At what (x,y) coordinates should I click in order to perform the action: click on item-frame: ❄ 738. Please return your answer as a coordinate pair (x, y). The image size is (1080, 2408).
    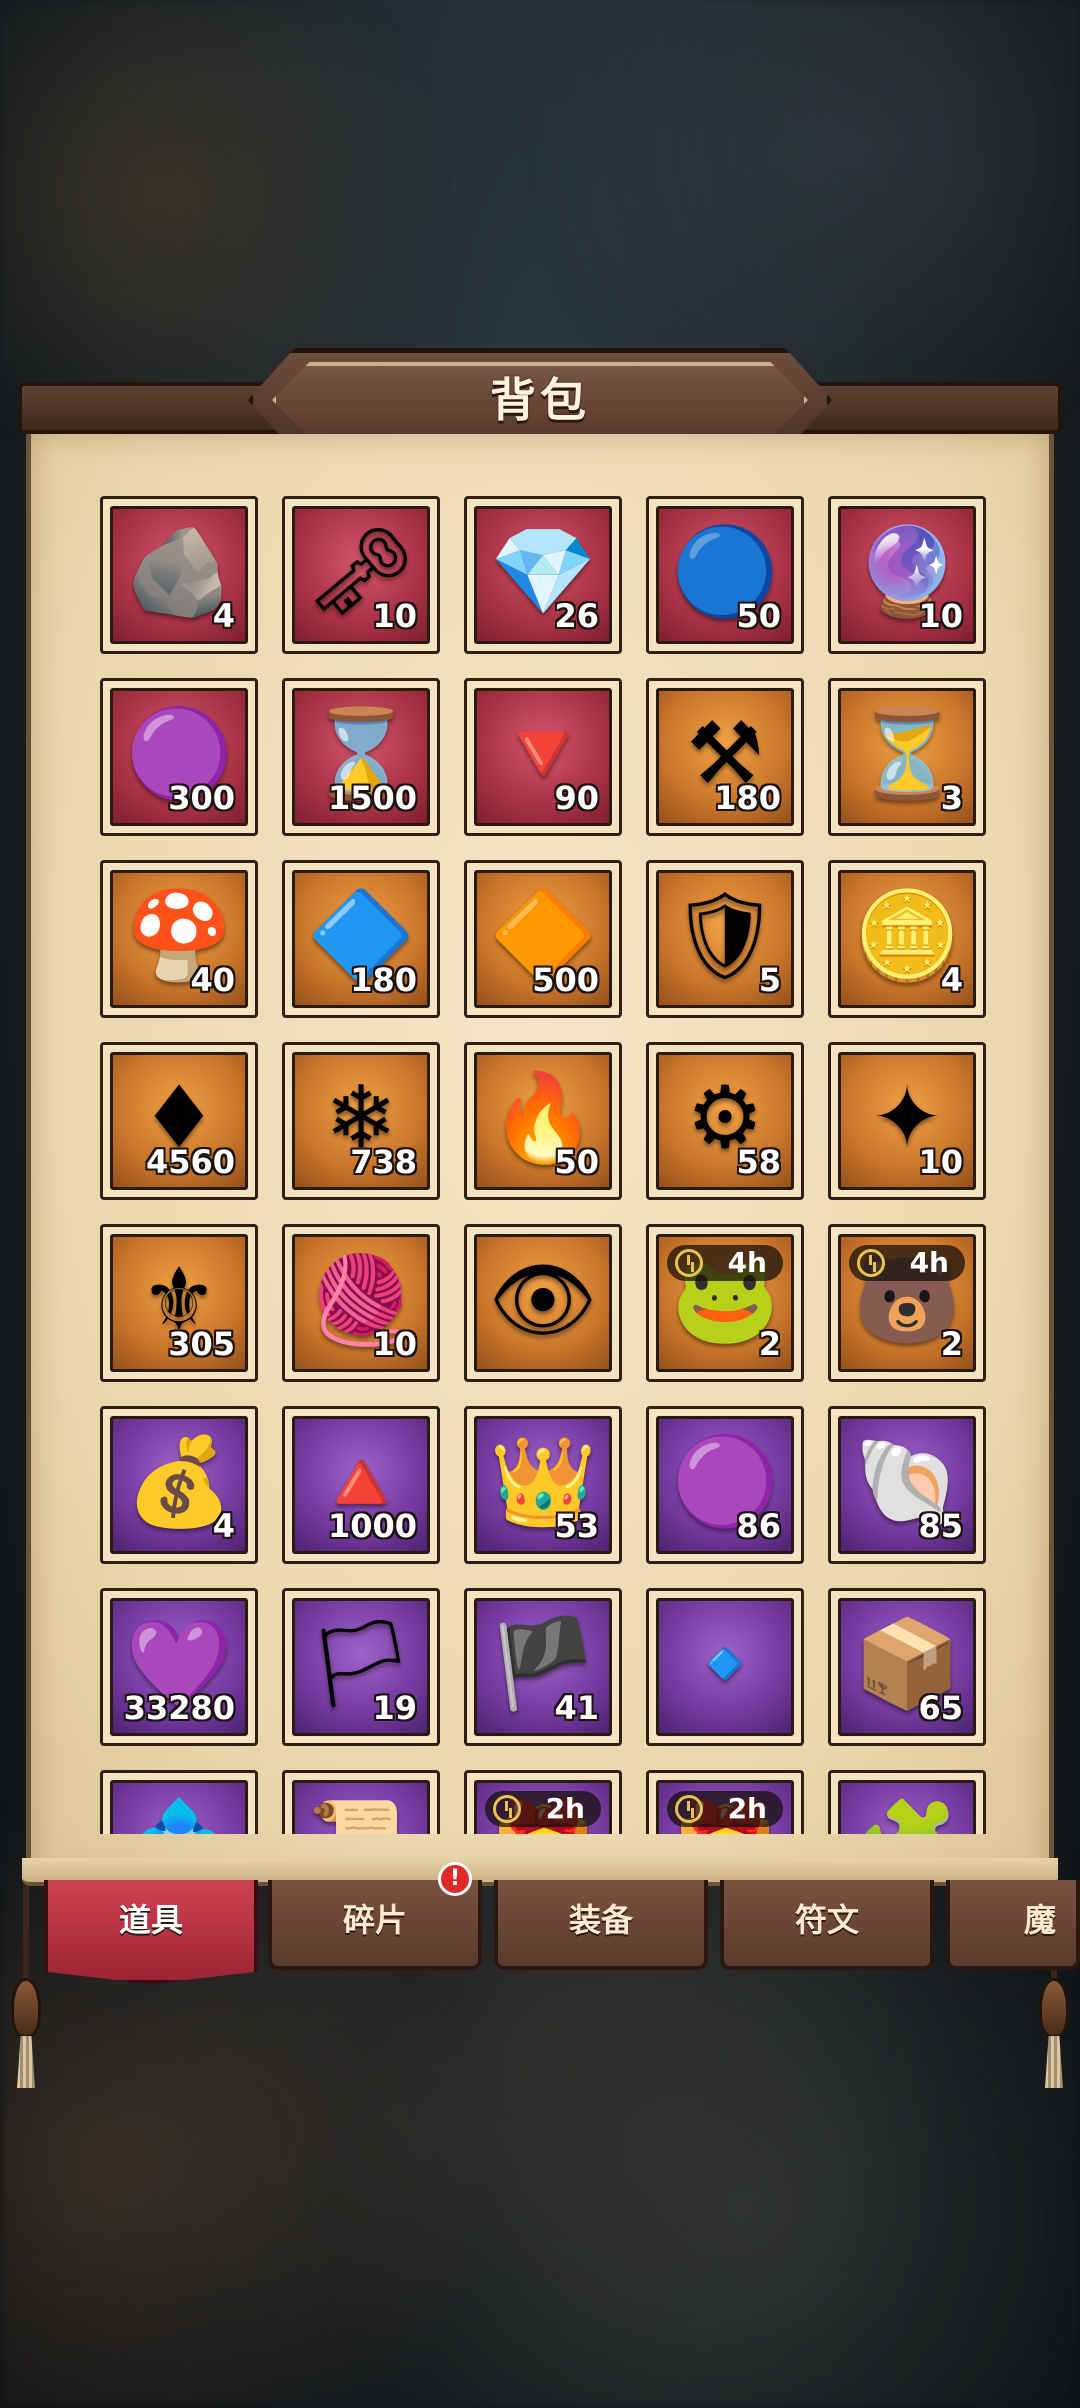
    Looking at the image, I should click on (361, 1121).